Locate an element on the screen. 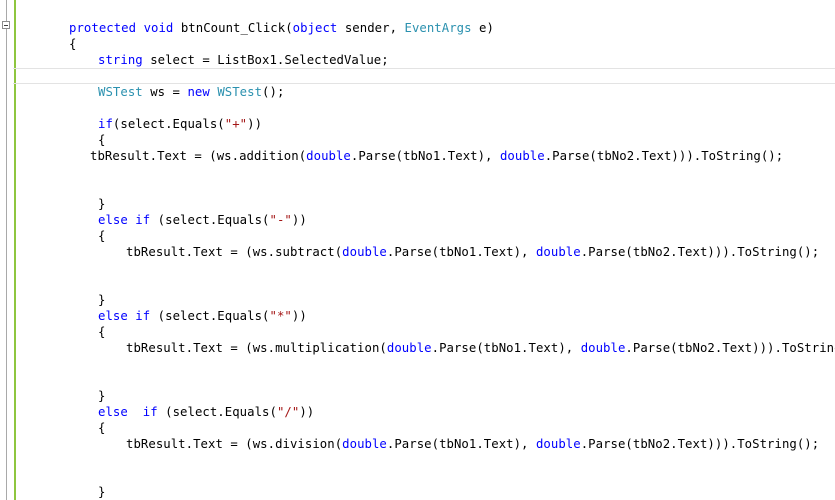 The height and width of the screenshot is (500, 835). code-token: tbResult.Text = (ws.addition( is located at coordinates (198, 156).